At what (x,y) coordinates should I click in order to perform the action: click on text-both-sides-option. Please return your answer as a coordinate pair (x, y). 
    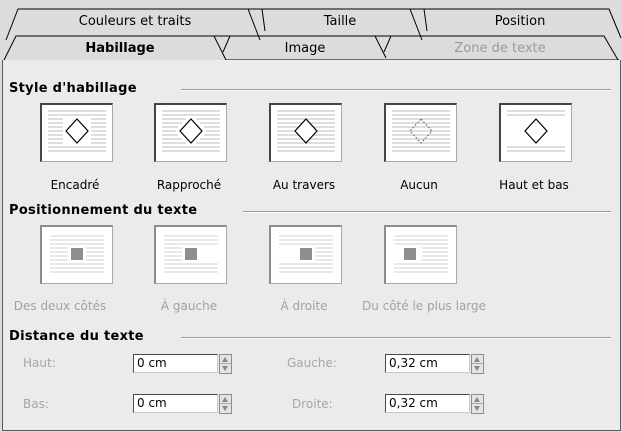
    Looking at the image, I should click on (76, 254).